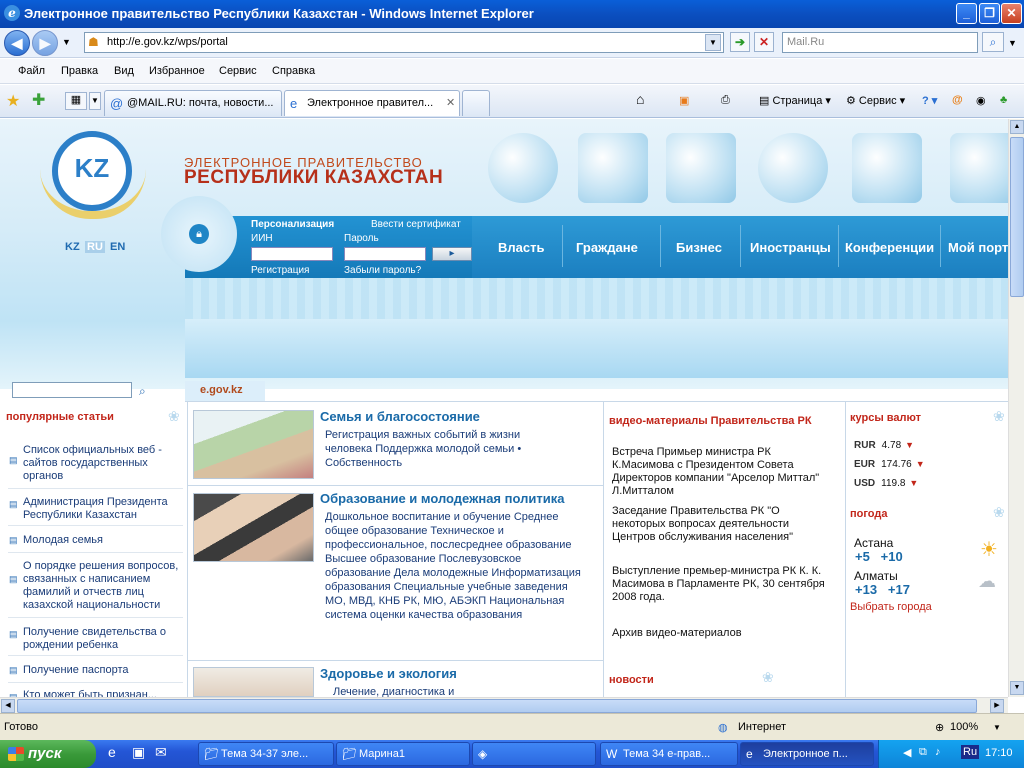 The image size is (1024, 768). What do you see at coordinates (92, 171) in the screenshot?
I see `site-logo: KZ` at bounding box center [92, 171].